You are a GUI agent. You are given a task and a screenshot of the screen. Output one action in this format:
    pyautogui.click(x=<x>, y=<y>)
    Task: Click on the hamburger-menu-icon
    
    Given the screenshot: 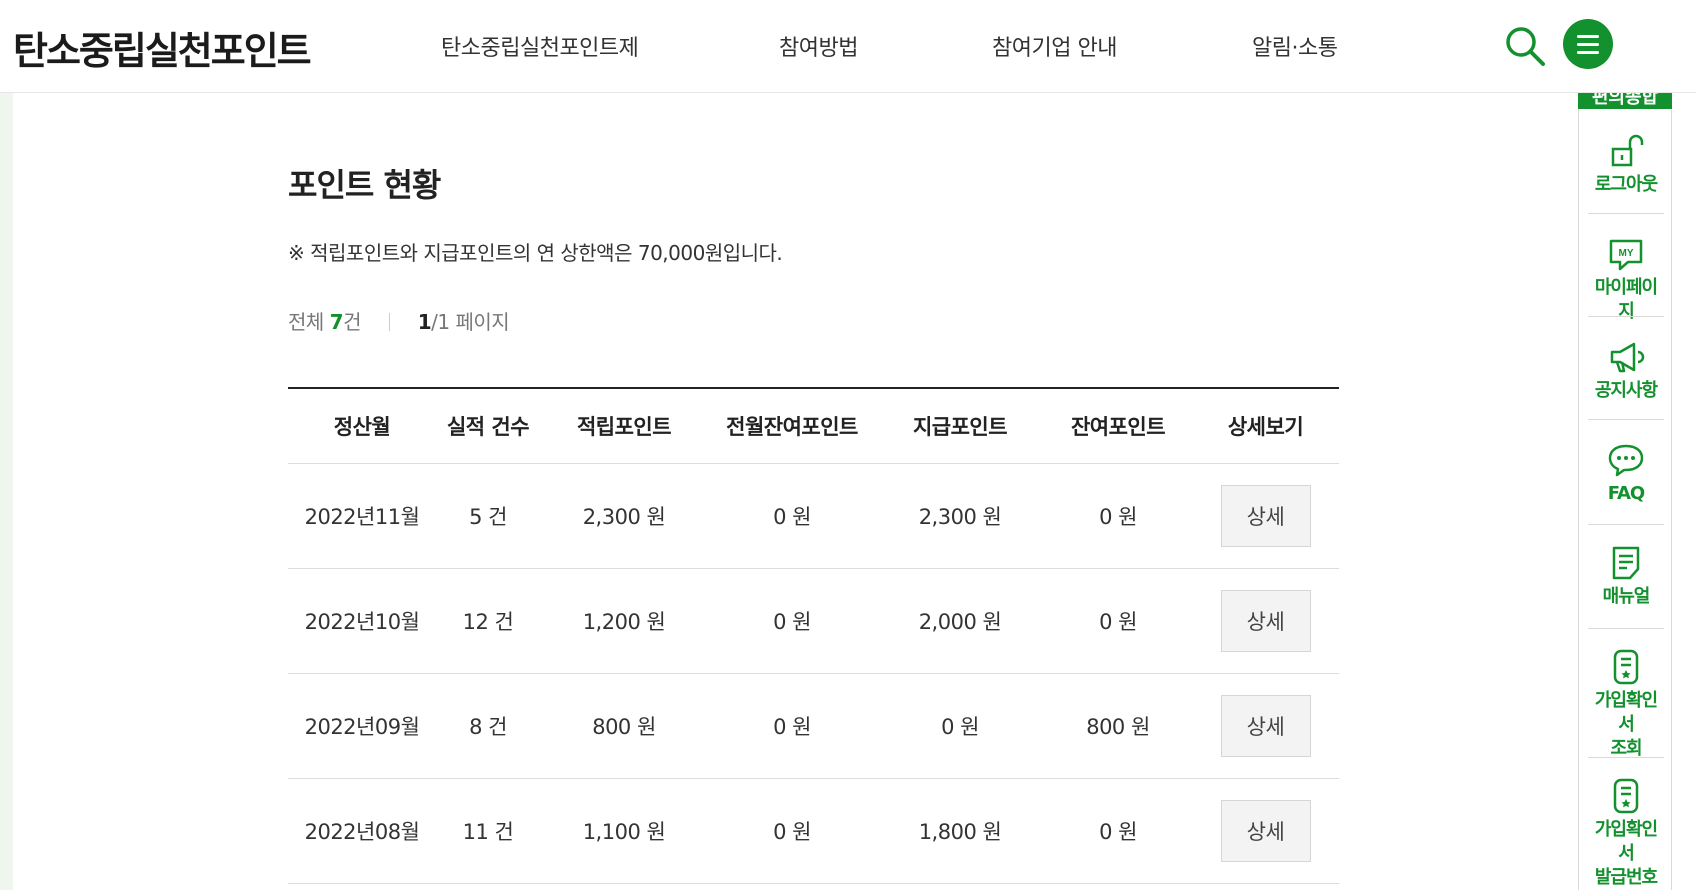 What is the action you would take?
    pyautogui.click(x=1588, y=36)
    